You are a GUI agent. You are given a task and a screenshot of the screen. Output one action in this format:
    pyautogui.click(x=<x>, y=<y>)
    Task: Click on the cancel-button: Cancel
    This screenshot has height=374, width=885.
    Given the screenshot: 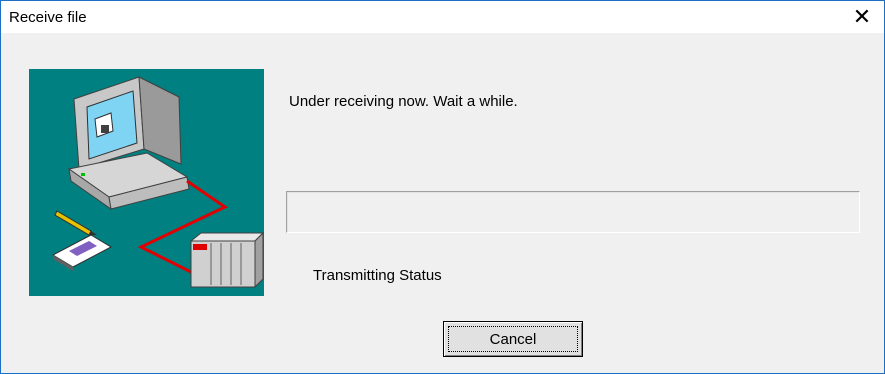 What is the action you would take?
    pyautogui.click(x=513, y=339)
    